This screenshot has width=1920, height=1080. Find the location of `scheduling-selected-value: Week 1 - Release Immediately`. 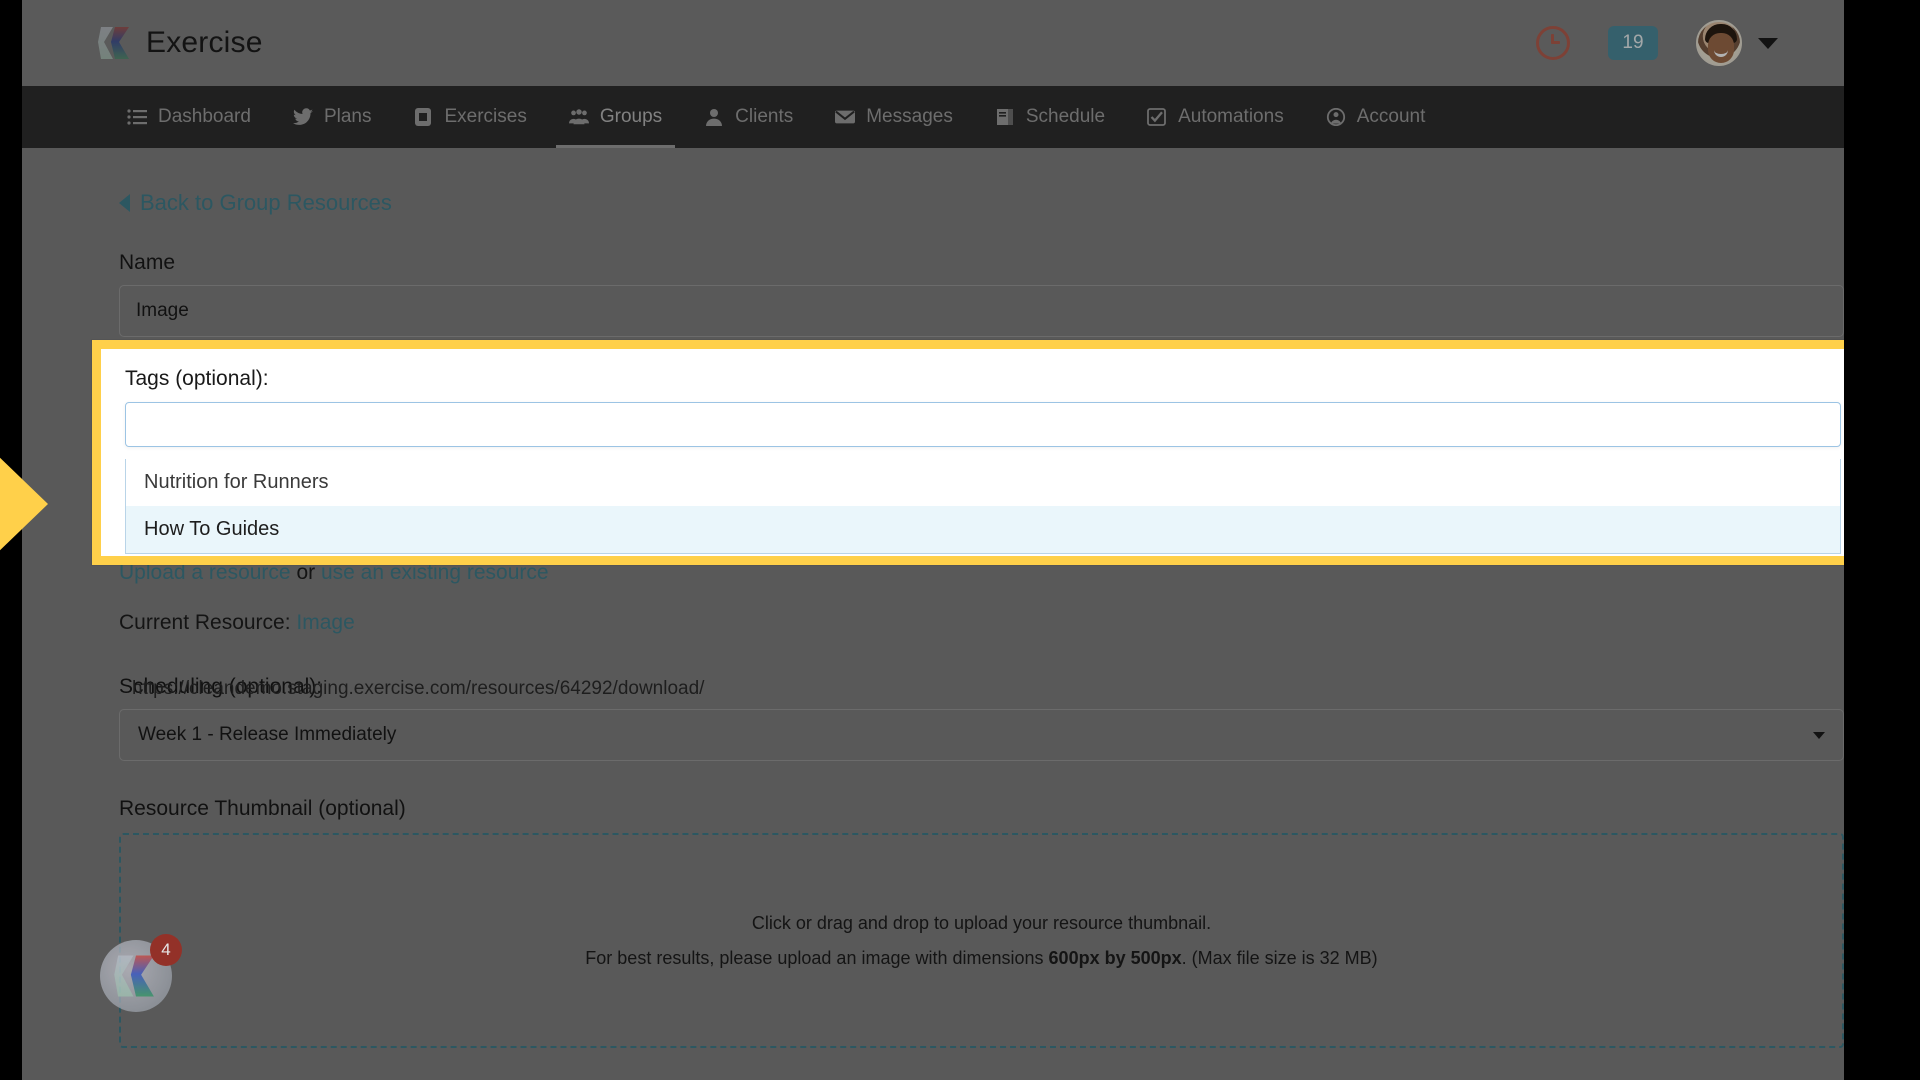

scheduling-selected-value: Week 1 - Release Immediately is located at coordinates (267, 734).